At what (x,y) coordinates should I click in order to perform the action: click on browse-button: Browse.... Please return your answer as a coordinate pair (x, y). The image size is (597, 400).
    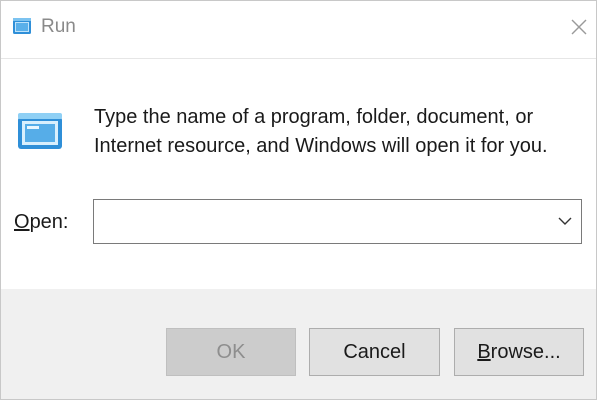
    Looking at the image, I should click on (519, 352).